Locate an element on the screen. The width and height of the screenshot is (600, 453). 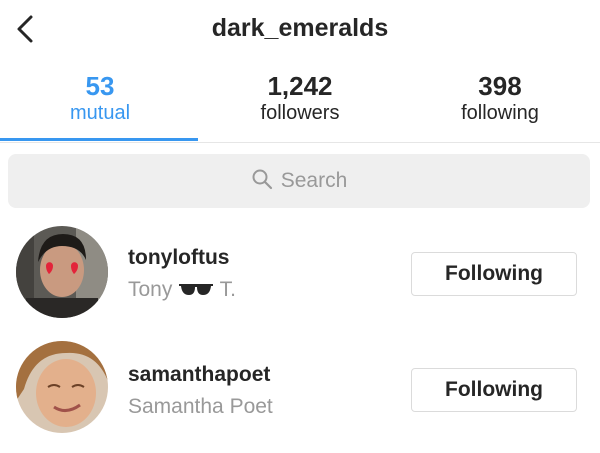
page-title: dark_emeralds is located at coordinates (300, 28).